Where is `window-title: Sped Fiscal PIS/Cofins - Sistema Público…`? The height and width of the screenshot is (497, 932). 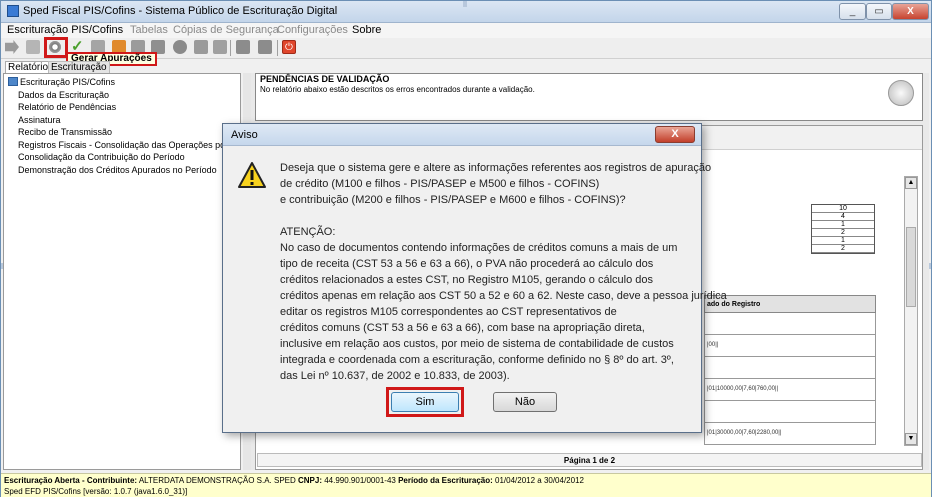
window-title: Sped Fiscal PIS/Cofins - Sistema Público… is located at coordinates (180, 11).